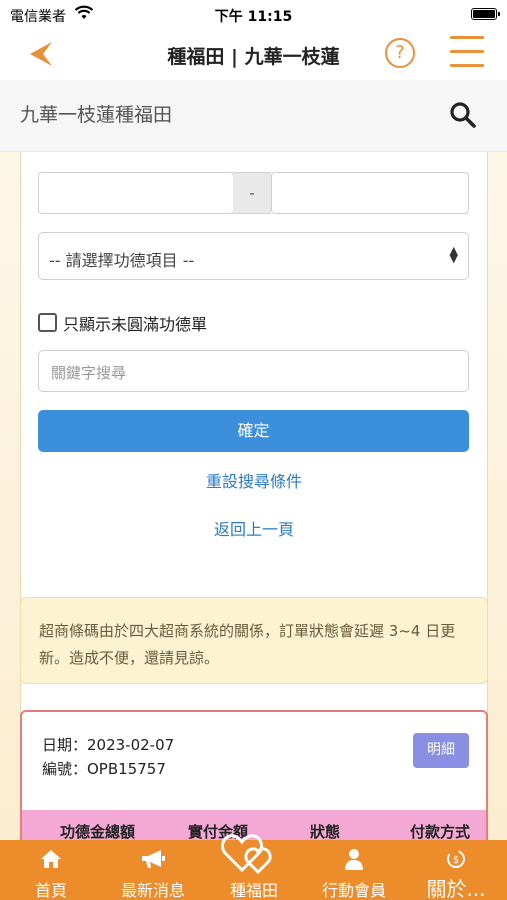 This screenshot has height=900, width=507. Describe the element at coordinates (467, 52) in the screenshot. I see `hamburger-menu-icon` at that location.